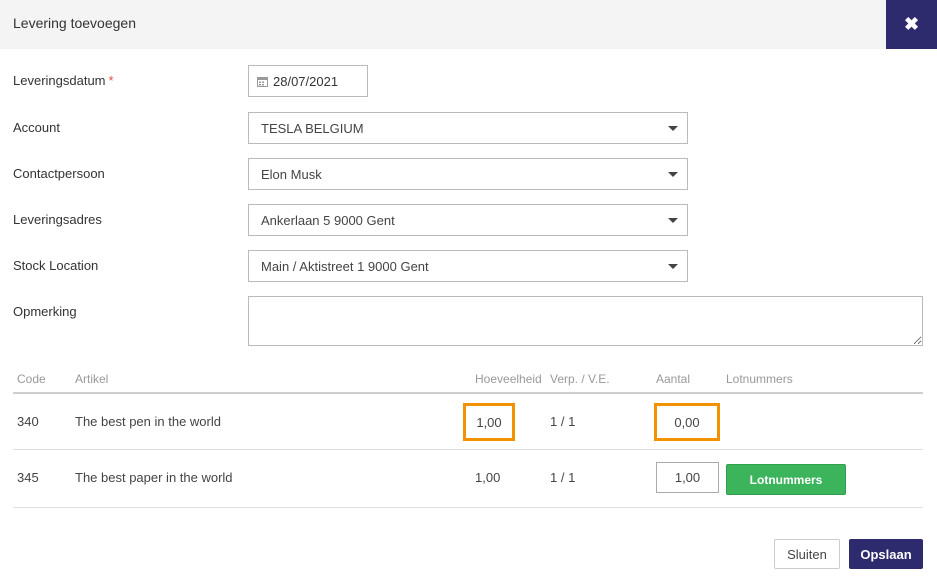 The width and height of the screenshot is (937, 581). What do you see at coordinates (56, 265) in the screenshot?
I see `stock-location-label: Stock Location` at bounding box center [56, 265].